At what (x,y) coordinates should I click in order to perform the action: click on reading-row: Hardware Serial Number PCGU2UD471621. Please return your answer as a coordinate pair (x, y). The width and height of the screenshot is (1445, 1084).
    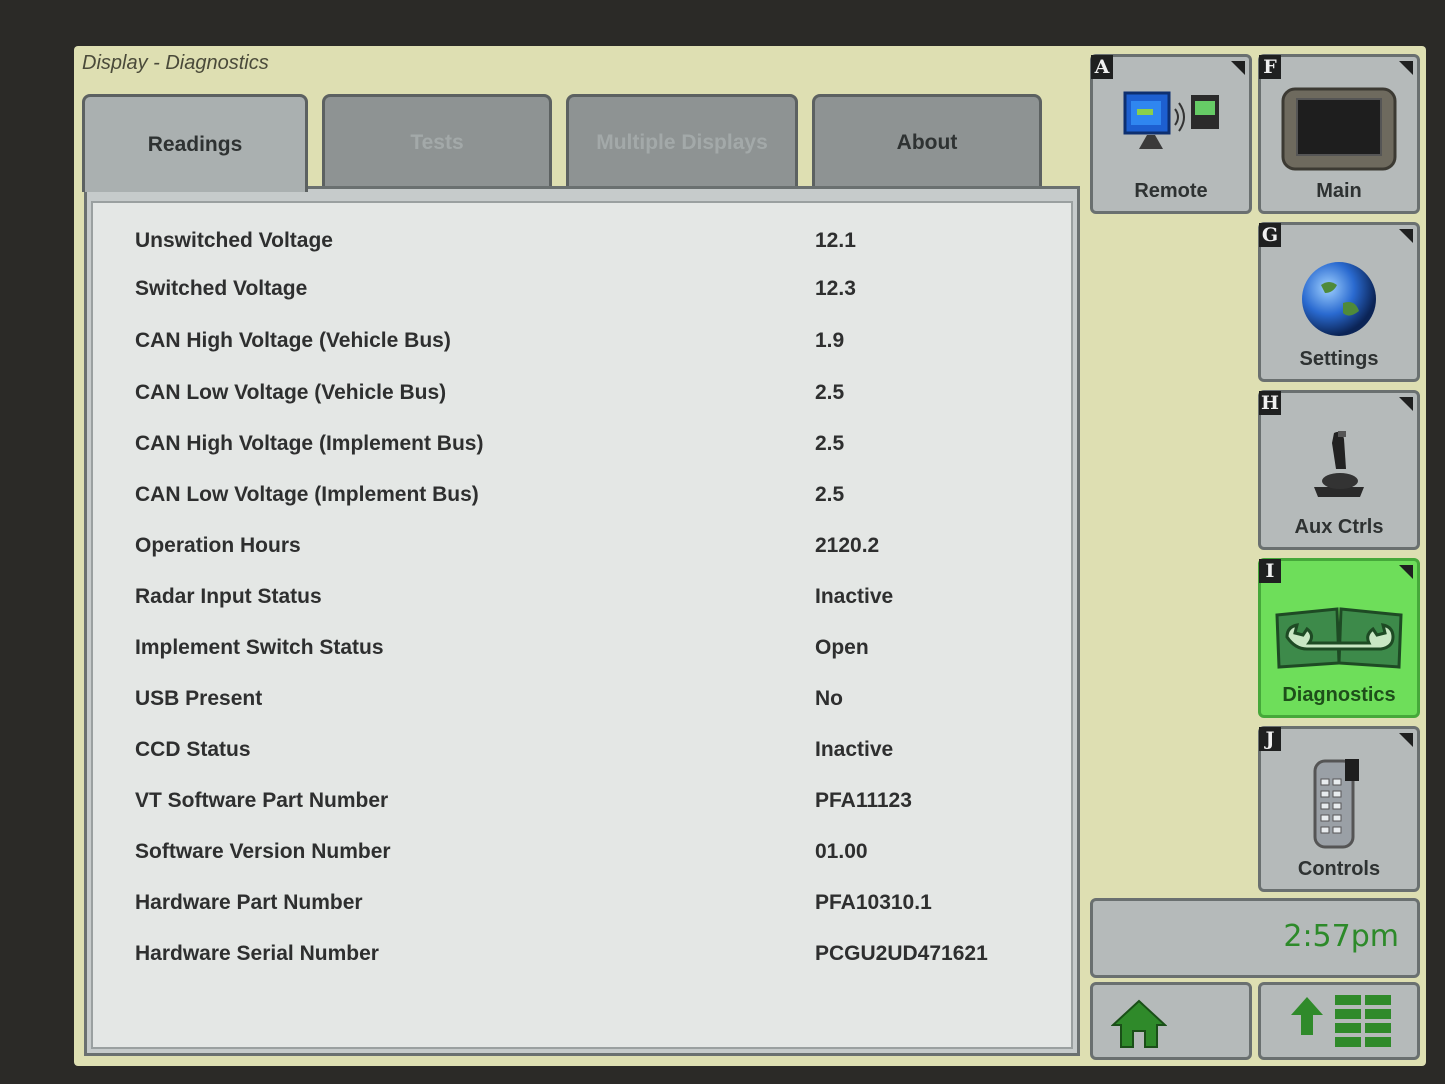
    Looking at the image, I should click on (582, 956).